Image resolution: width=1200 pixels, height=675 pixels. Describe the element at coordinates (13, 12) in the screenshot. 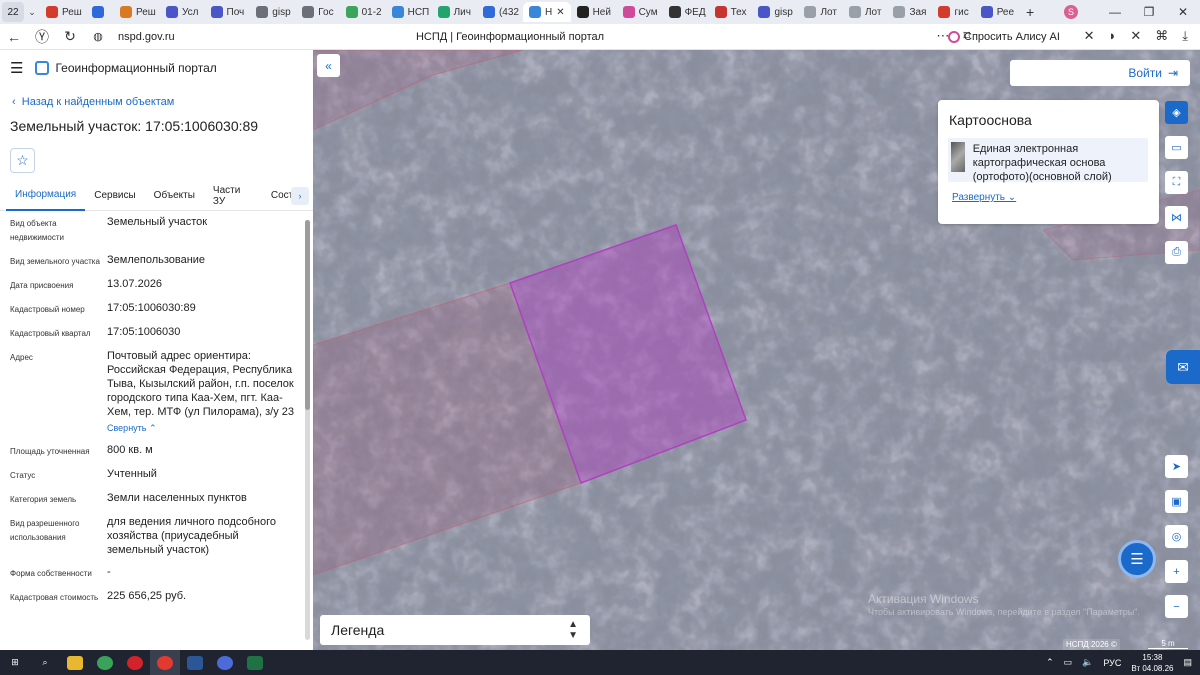

I see `tab-counter: 22` at that location.